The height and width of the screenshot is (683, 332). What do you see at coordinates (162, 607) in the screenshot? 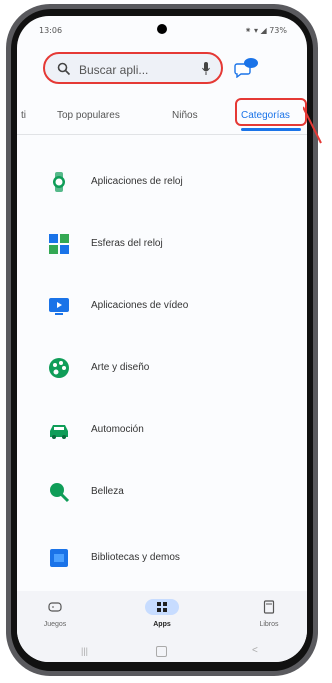
I see `apps-icon` at bounding box center [162, 607].